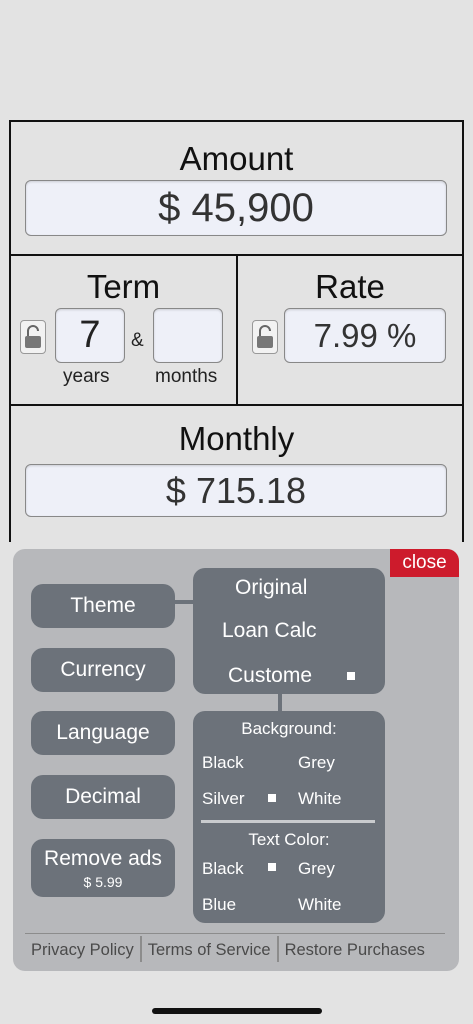 This screenshot has height=1024, width=473. Describe the element at coordinates (424, 563) in the screenshot. I see `close-button: close` at that location.